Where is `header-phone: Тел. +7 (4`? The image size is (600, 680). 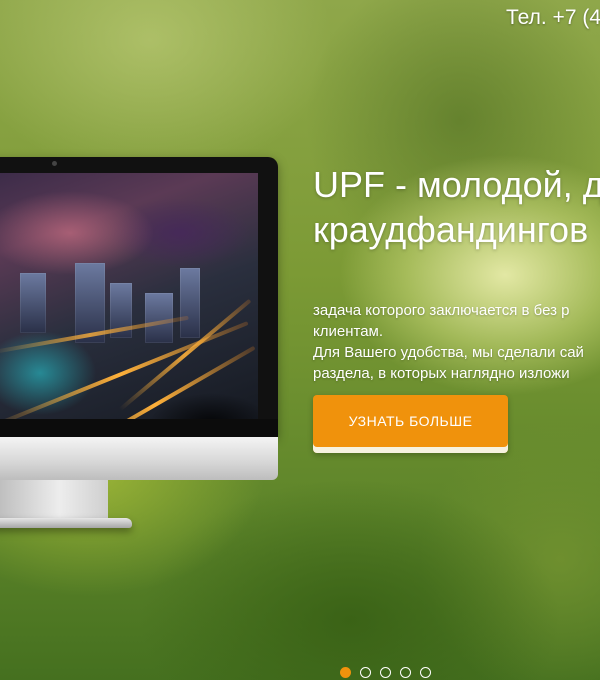 header-phone: Тел. +7 (4 is located at coordinates (553, 17).